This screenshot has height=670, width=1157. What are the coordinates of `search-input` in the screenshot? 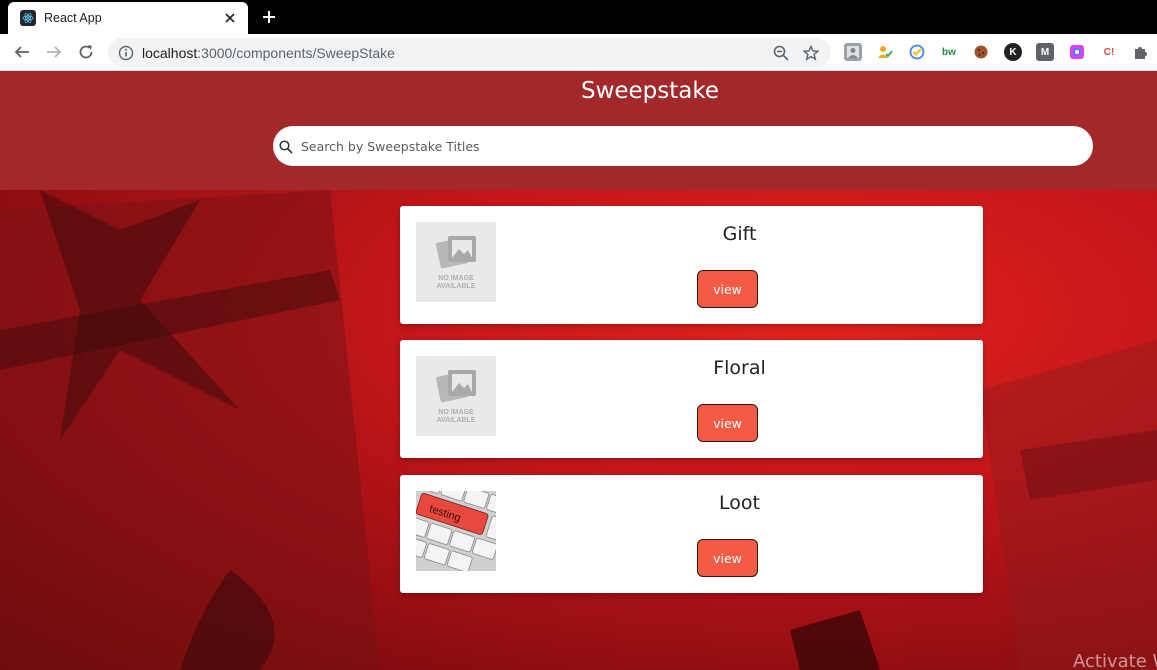 It's located at (681, 146).